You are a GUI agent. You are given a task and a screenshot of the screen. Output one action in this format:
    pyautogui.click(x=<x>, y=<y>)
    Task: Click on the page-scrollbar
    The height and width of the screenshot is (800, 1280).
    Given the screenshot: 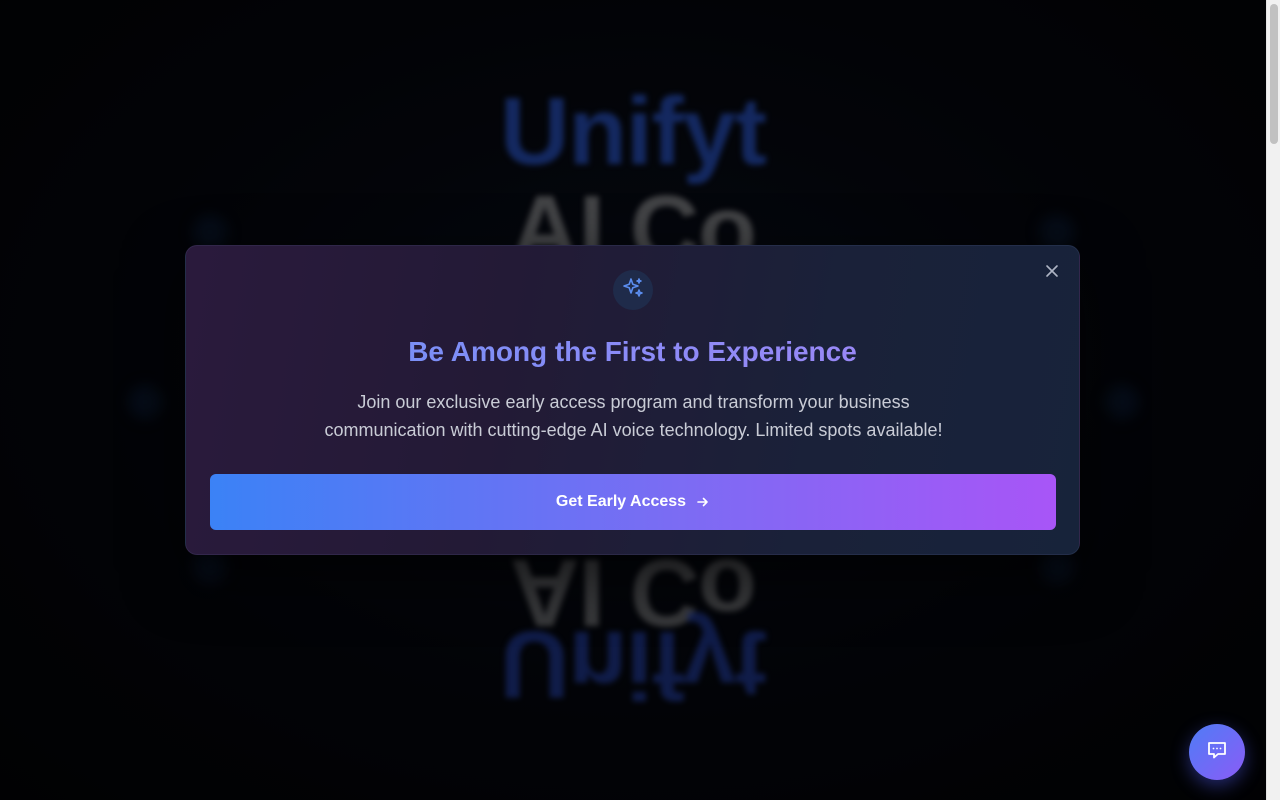 What is the action you would take?
    pyautogui.click(x=1273, y=400)
    